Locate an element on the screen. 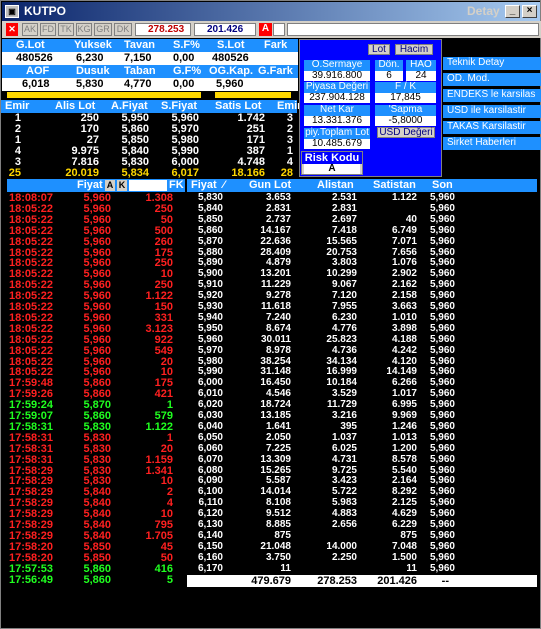 The image size is (541, 629). trades-k-button: K is located at coordinates (122, 185).